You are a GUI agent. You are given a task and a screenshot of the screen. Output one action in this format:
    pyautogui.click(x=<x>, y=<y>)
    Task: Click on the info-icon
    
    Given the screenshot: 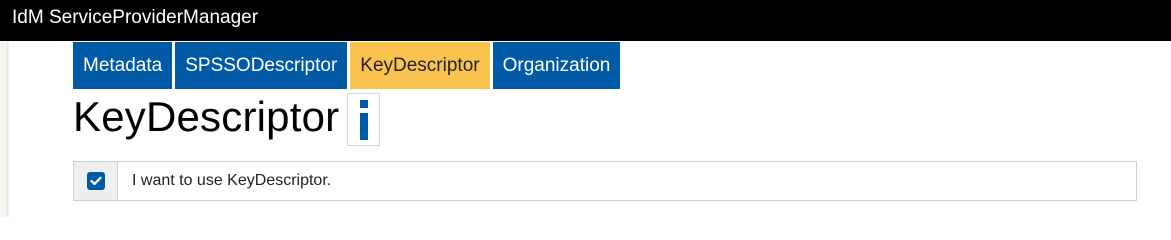 What is the action you would take?
    pyautogui.click(x=363, y=119)
    